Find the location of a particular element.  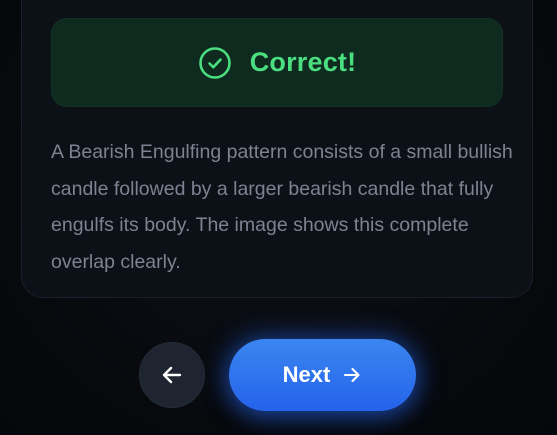

check-circle-icon is located at coordinates (215, 63).